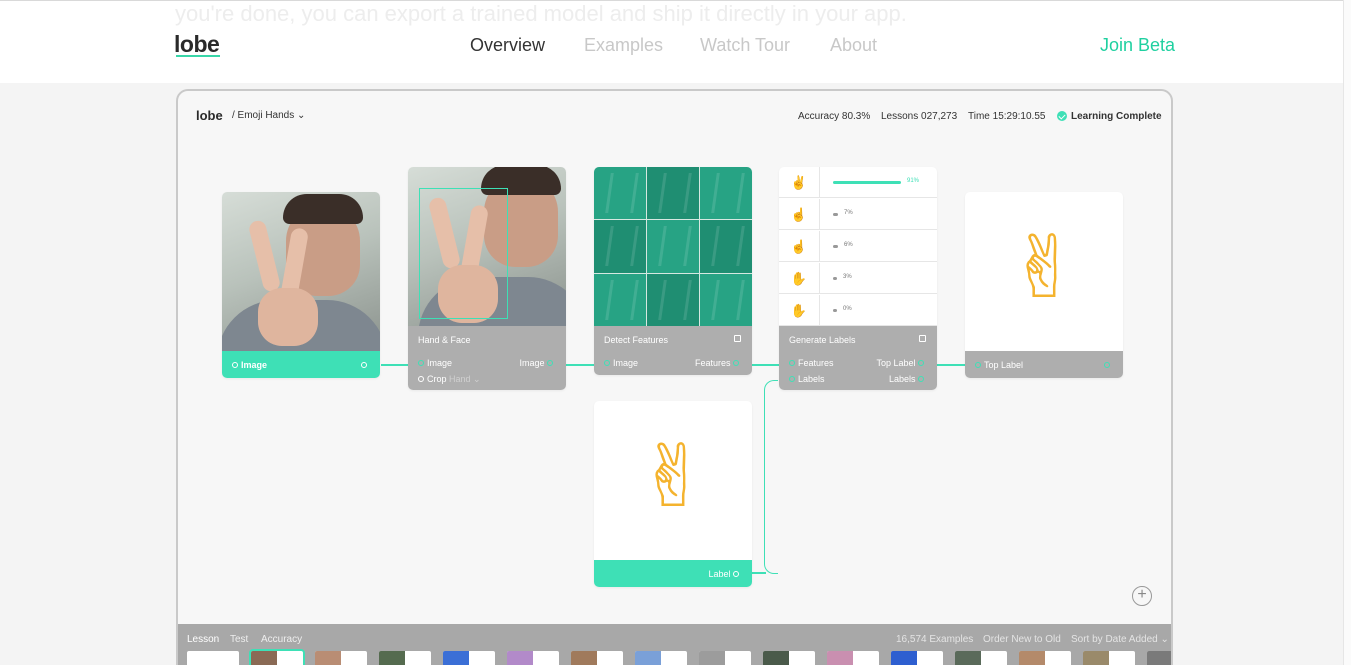 The width and height of the screenshot is (1351, 665). Describe the element at coordinates (834, 116) in the screenshot. I see `accuracy-stat: Accuracy 80.3%` at that location.